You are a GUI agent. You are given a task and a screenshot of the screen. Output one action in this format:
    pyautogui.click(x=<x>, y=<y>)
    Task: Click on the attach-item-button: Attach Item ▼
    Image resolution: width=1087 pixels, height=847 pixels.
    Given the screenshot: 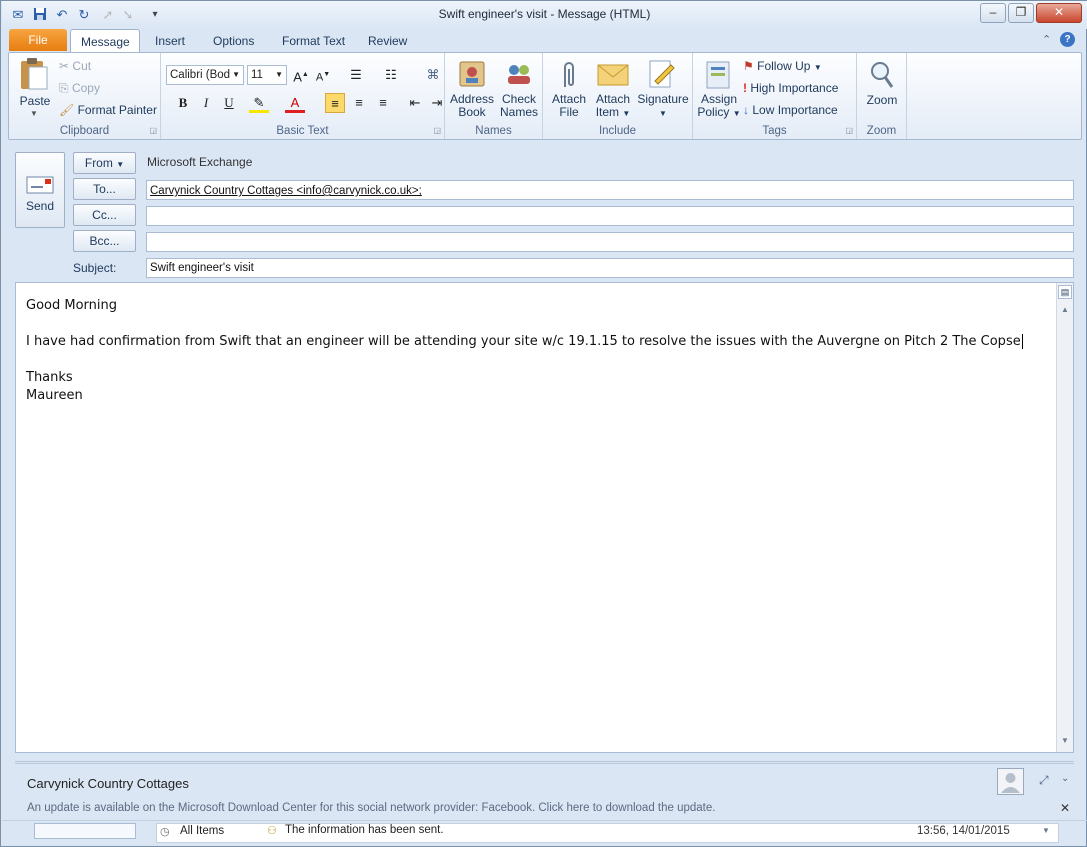 What is the action you would take?
    pyautogui.click(x=613, y=88)
    